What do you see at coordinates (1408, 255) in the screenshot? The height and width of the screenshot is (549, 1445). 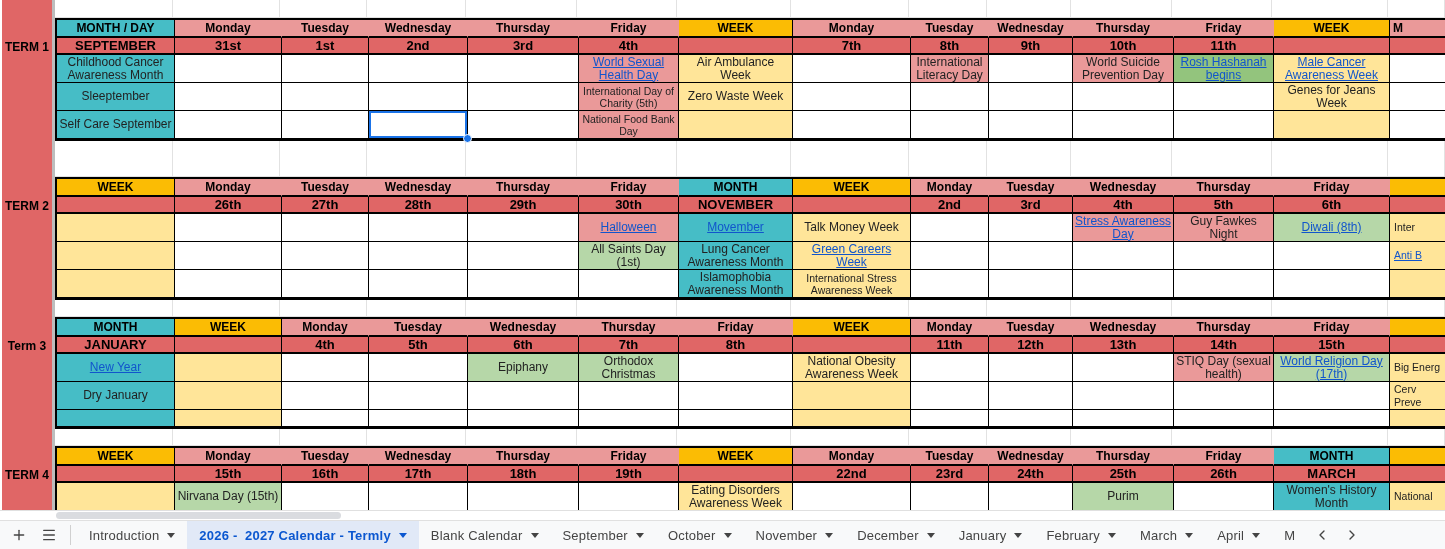 I see `event-link: Anti B` at bounding box center [1408, 255].